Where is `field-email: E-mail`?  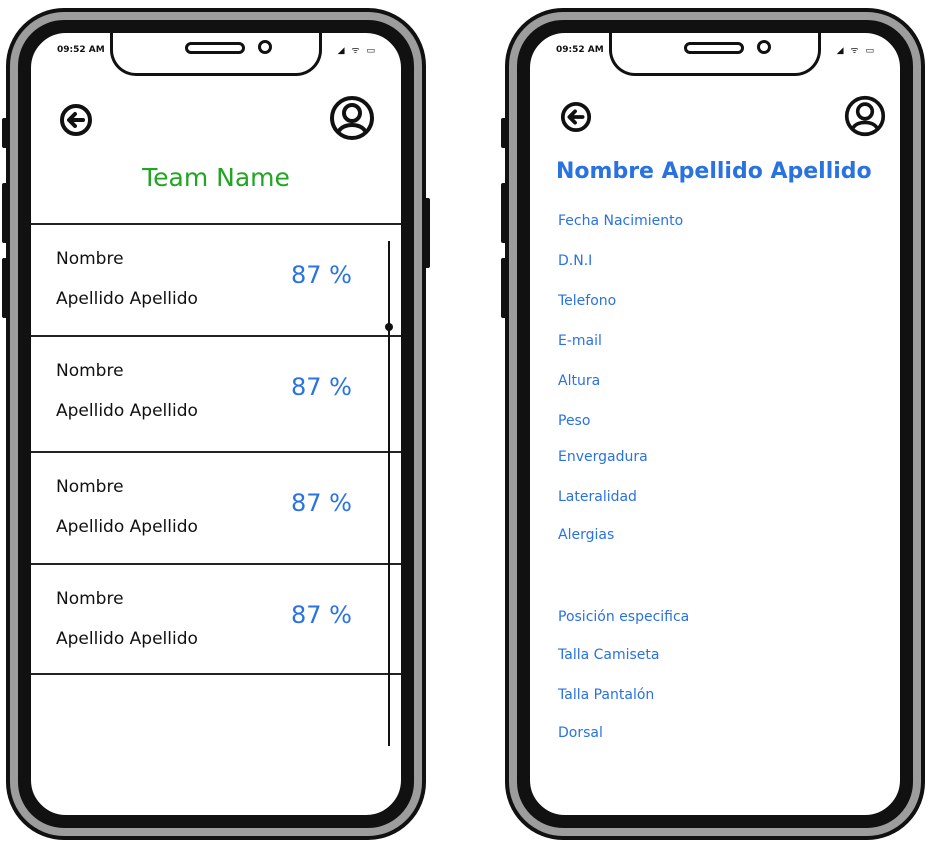 field-email: E-mail is located at coordinates (580, 341).